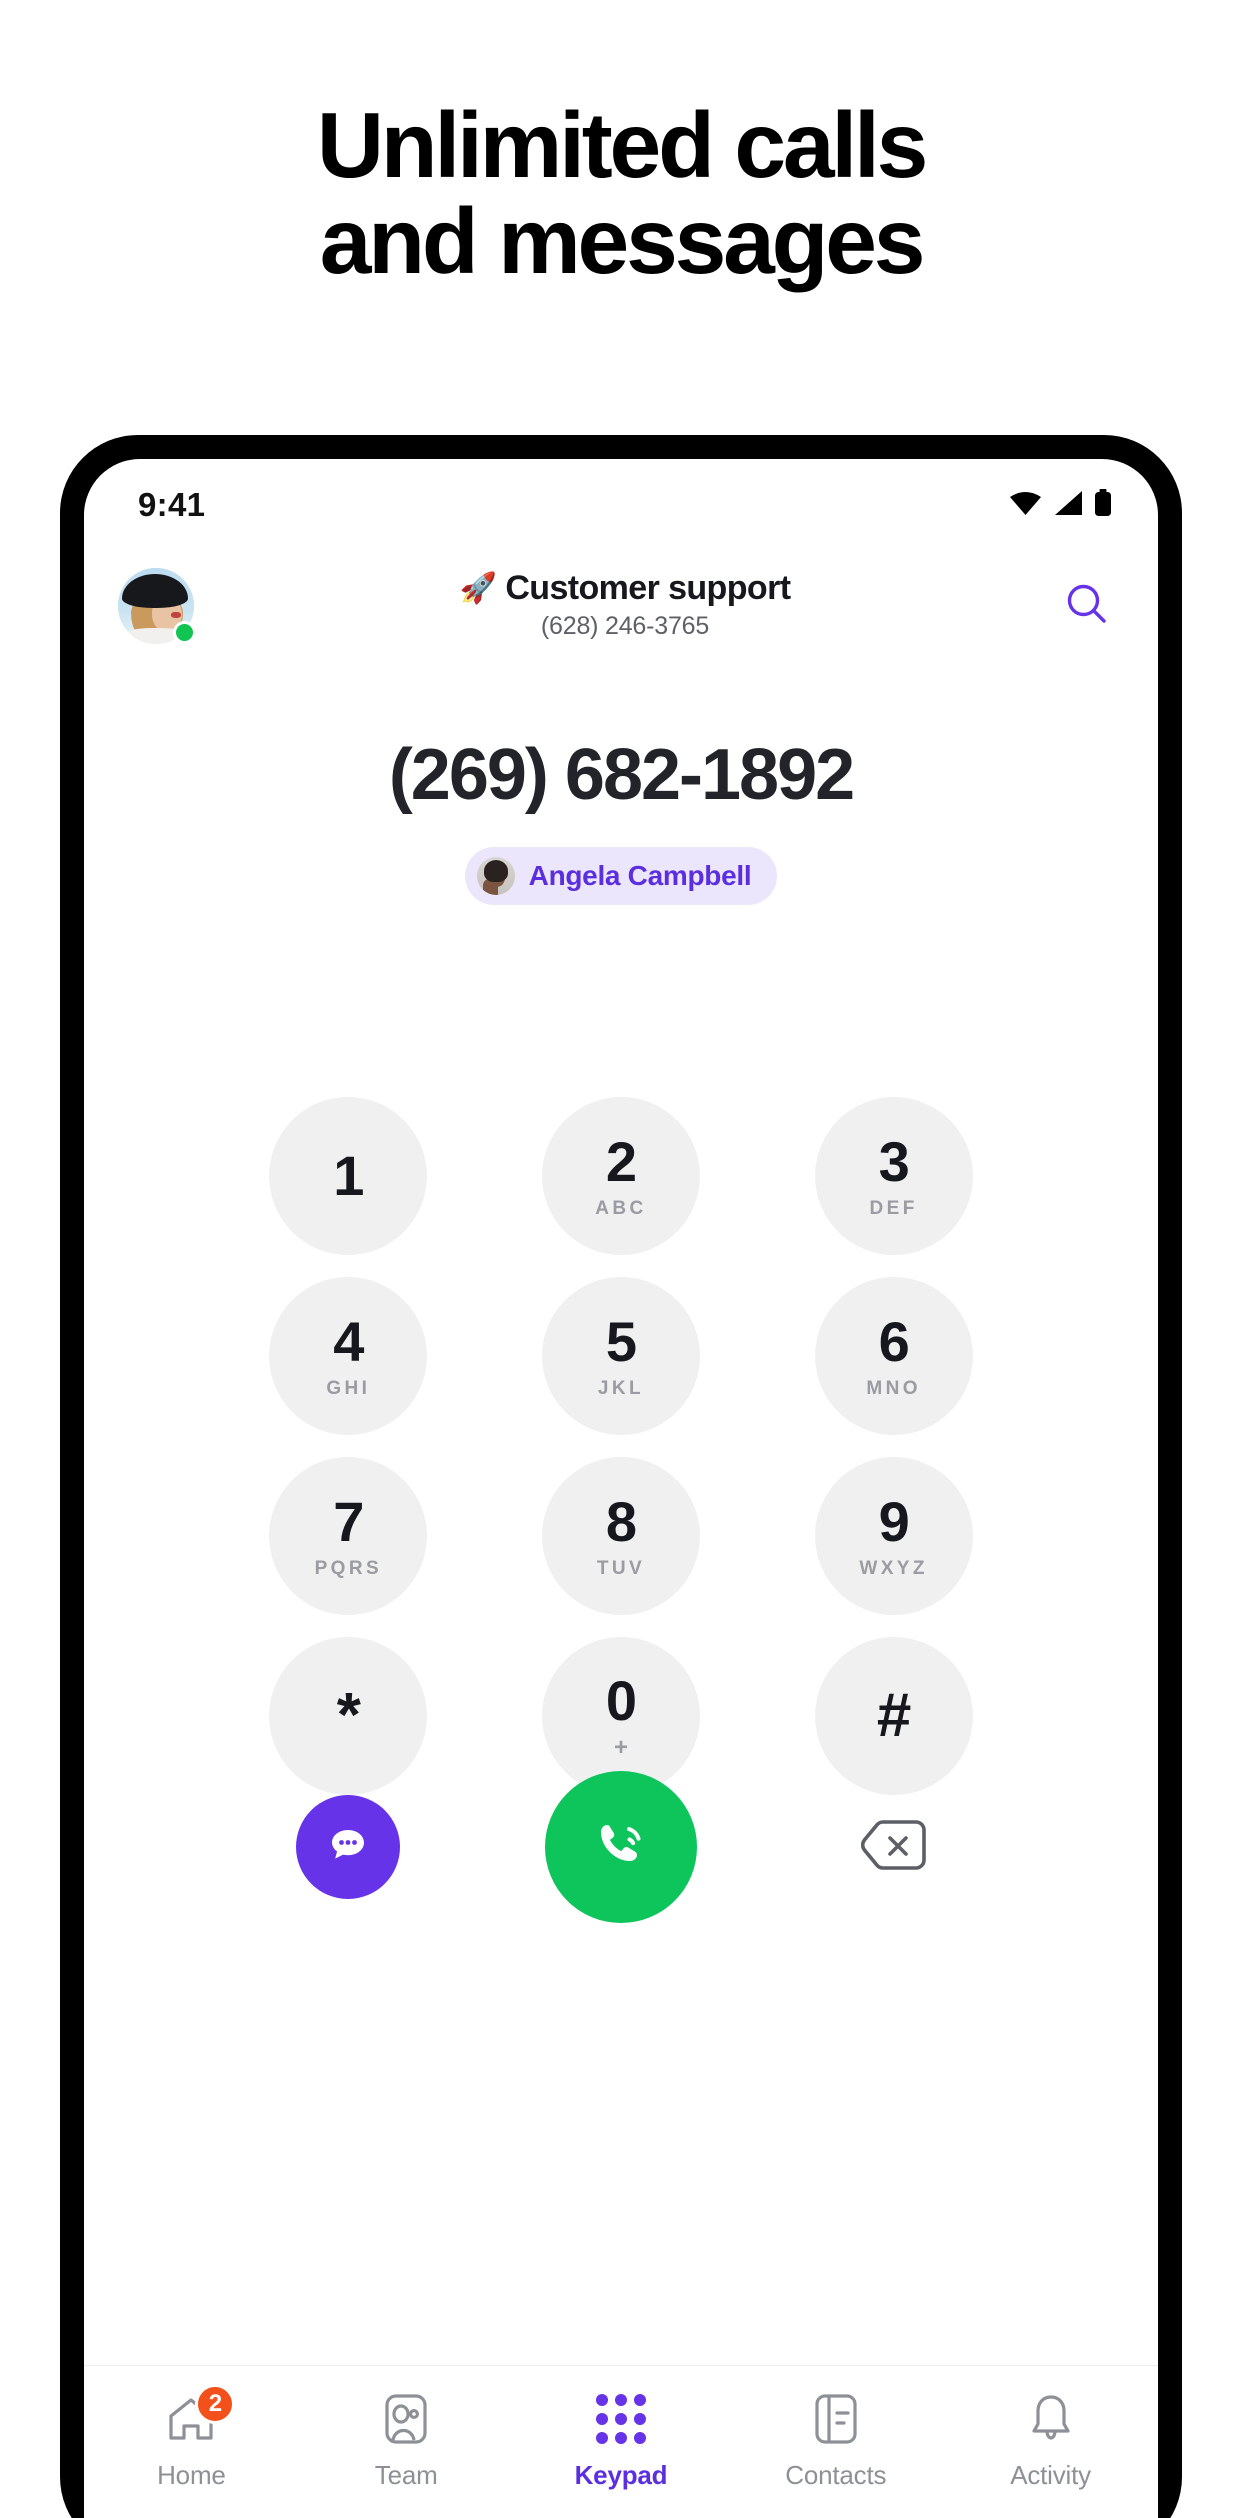 This screenshot has height=2518, width=1242. I want to click on keypad-key-3: 3 DEF, so click(893, 1176).